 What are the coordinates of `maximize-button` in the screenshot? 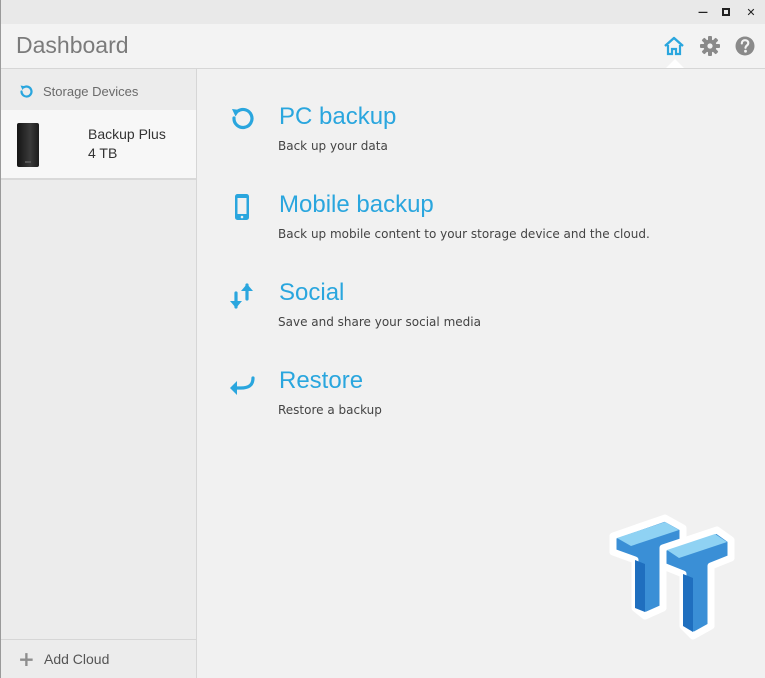 It's located at (726, 12).